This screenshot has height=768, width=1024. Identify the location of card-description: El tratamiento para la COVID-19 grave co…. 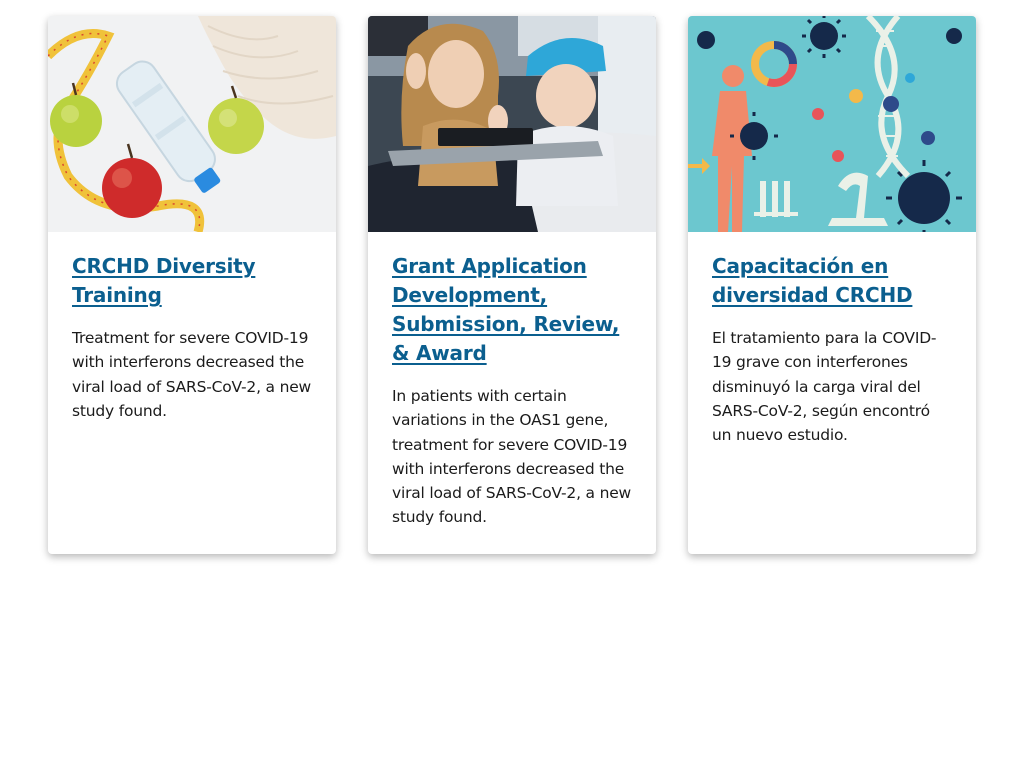
(824, 387).